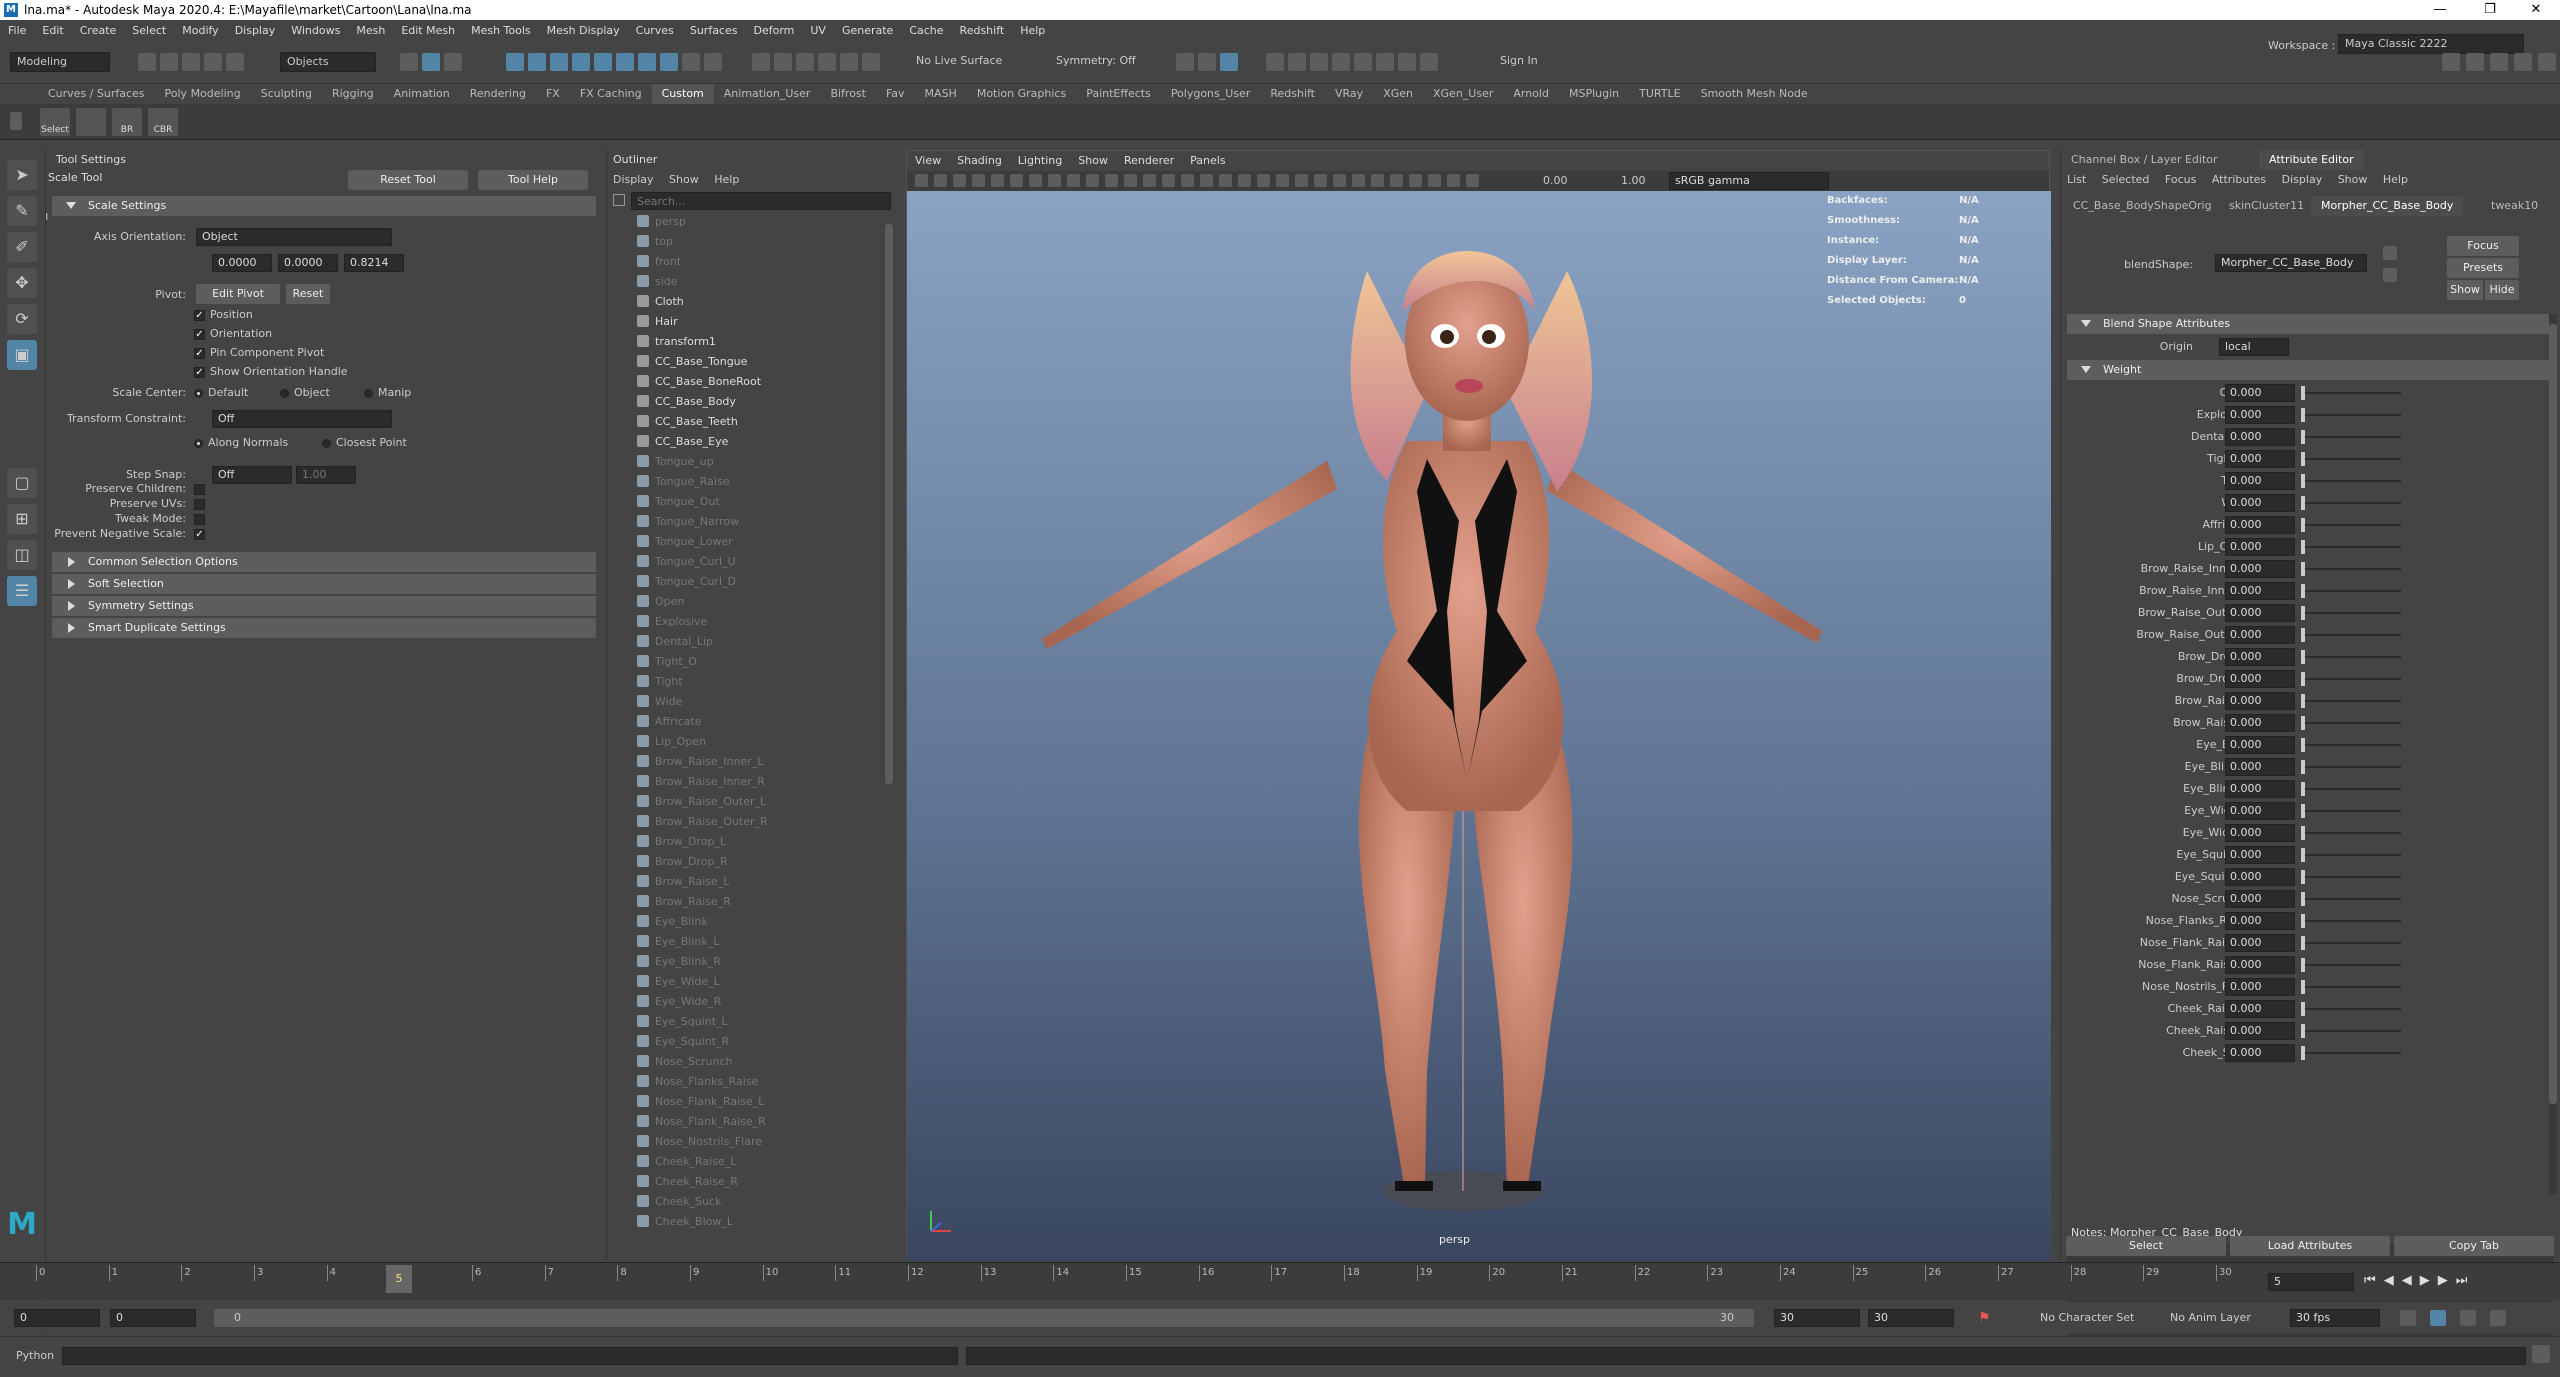  What do you see at coordinates (761, 62) in the screenshot?
I see `snap-grid-icon` at bounding box center [761, 62].